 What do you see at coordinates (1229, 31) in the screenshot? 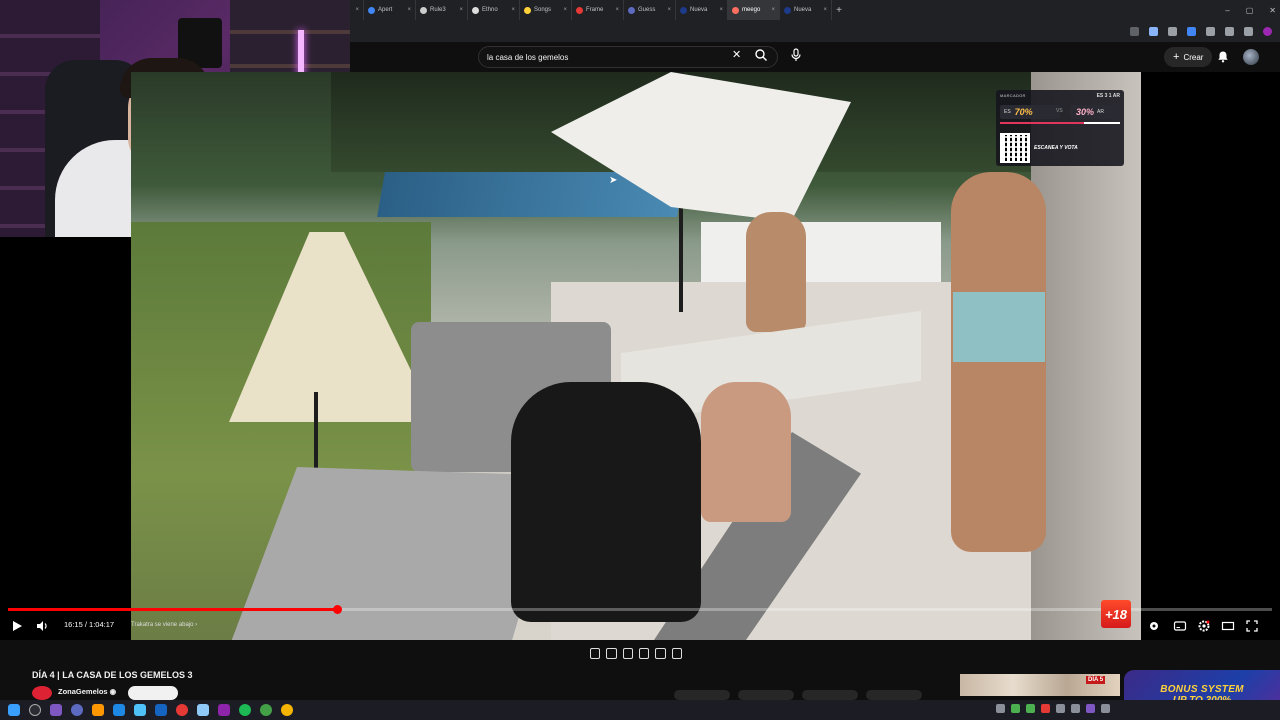
I see `download-icon` at bounding box center [1229, 31].